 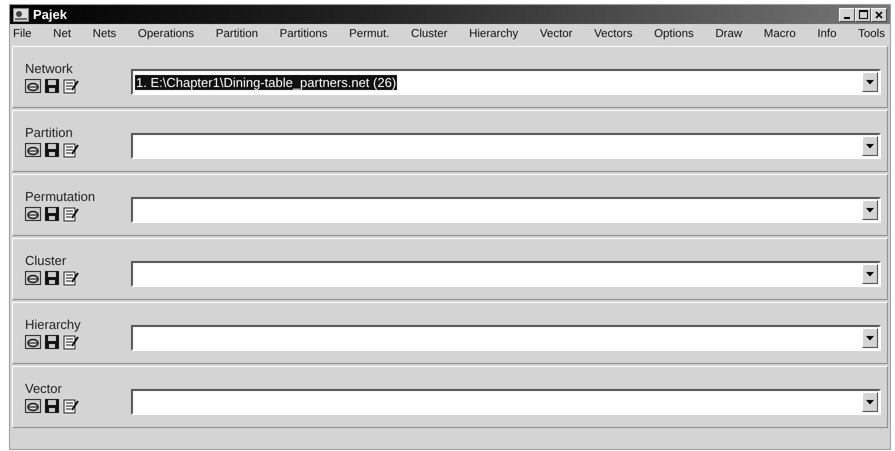 I want to click on menu-item: Vector, so click(x=556, y=34).